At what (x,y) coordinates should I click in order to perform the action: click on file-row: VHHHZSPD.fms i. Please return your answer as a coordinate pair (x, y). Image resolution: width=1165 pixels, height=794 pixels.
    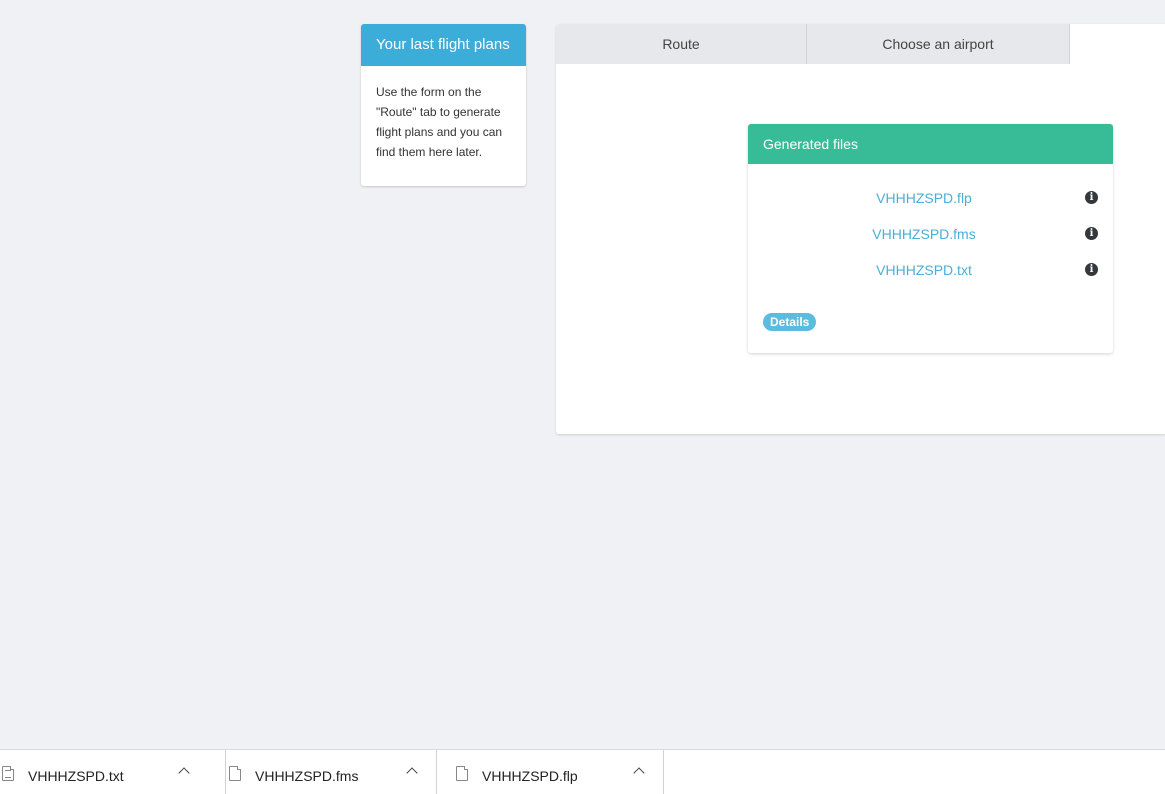
    Looking at the image, I should click on (930, 234).